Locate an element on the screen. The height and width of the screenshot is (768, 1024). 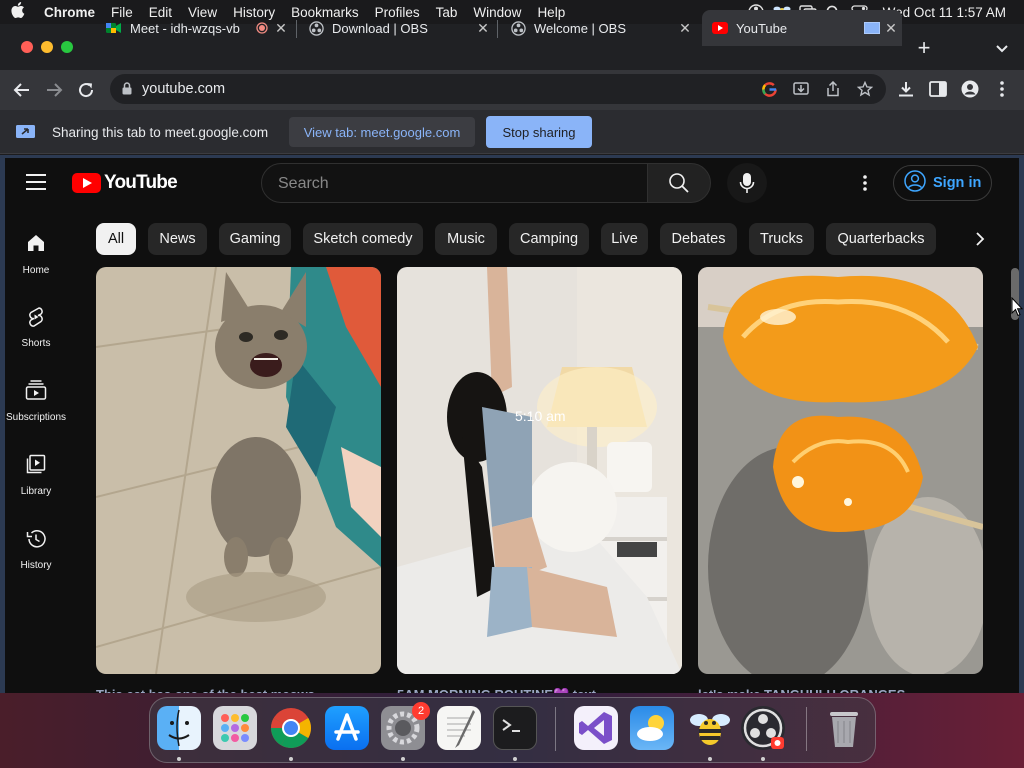
chip-gaming: Gaming is located at coordinates (255, 239).